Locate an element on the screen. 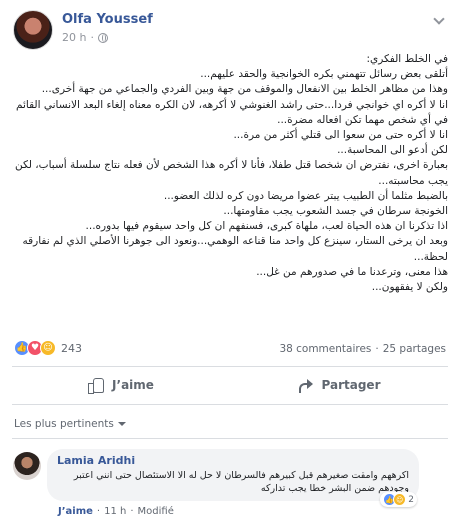  post-meta: 20 h · is located at coordinates (85, 37).